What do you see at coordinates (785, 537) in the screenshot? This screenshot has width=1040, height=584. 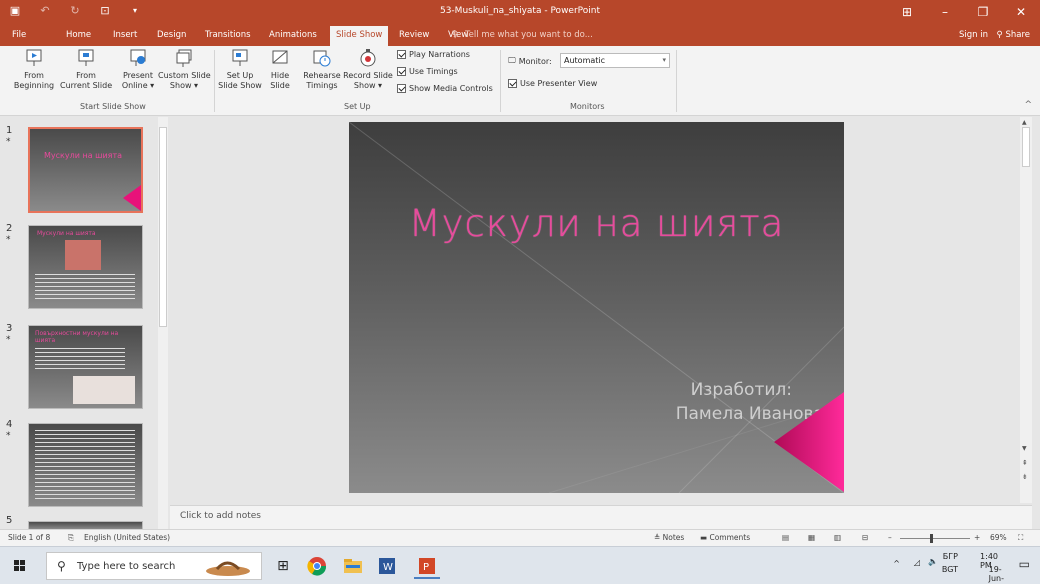 I see `normal-view-icon: ▤` at bounding box center [785, 537].